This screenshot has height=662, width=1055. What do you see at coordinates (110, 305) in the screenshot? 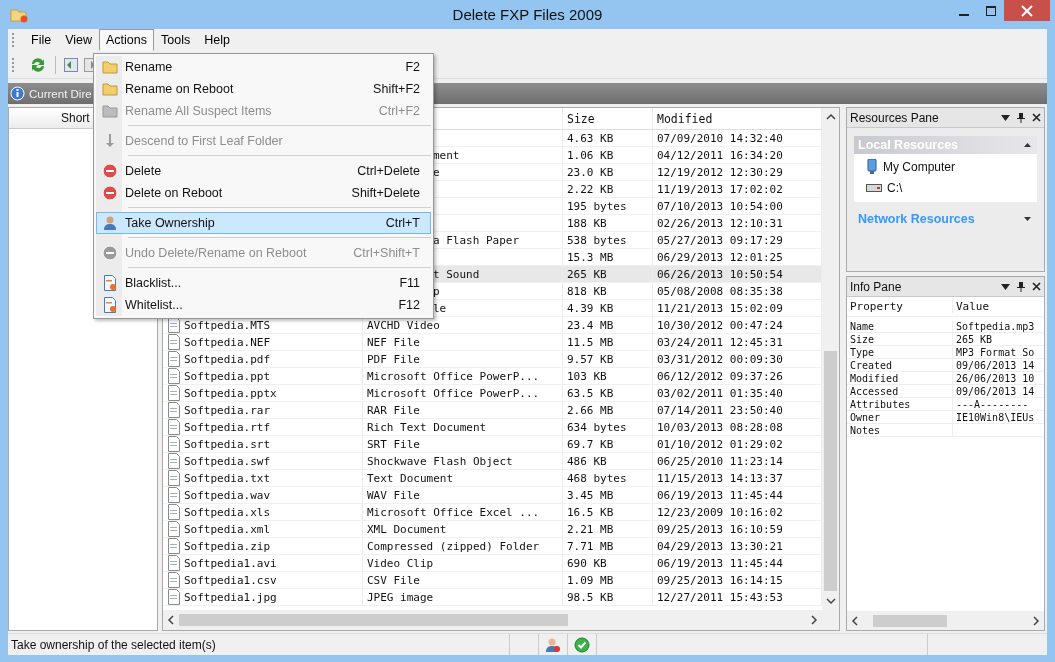
I see `document-icon` at bounding box center [110, 305].